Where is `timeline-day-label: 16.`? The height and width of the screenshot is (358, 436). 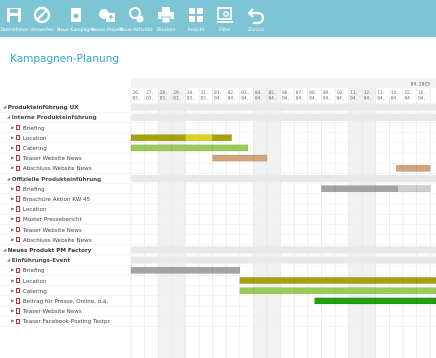 timeline-day-label: 16. is located at coordinates (422, 93).